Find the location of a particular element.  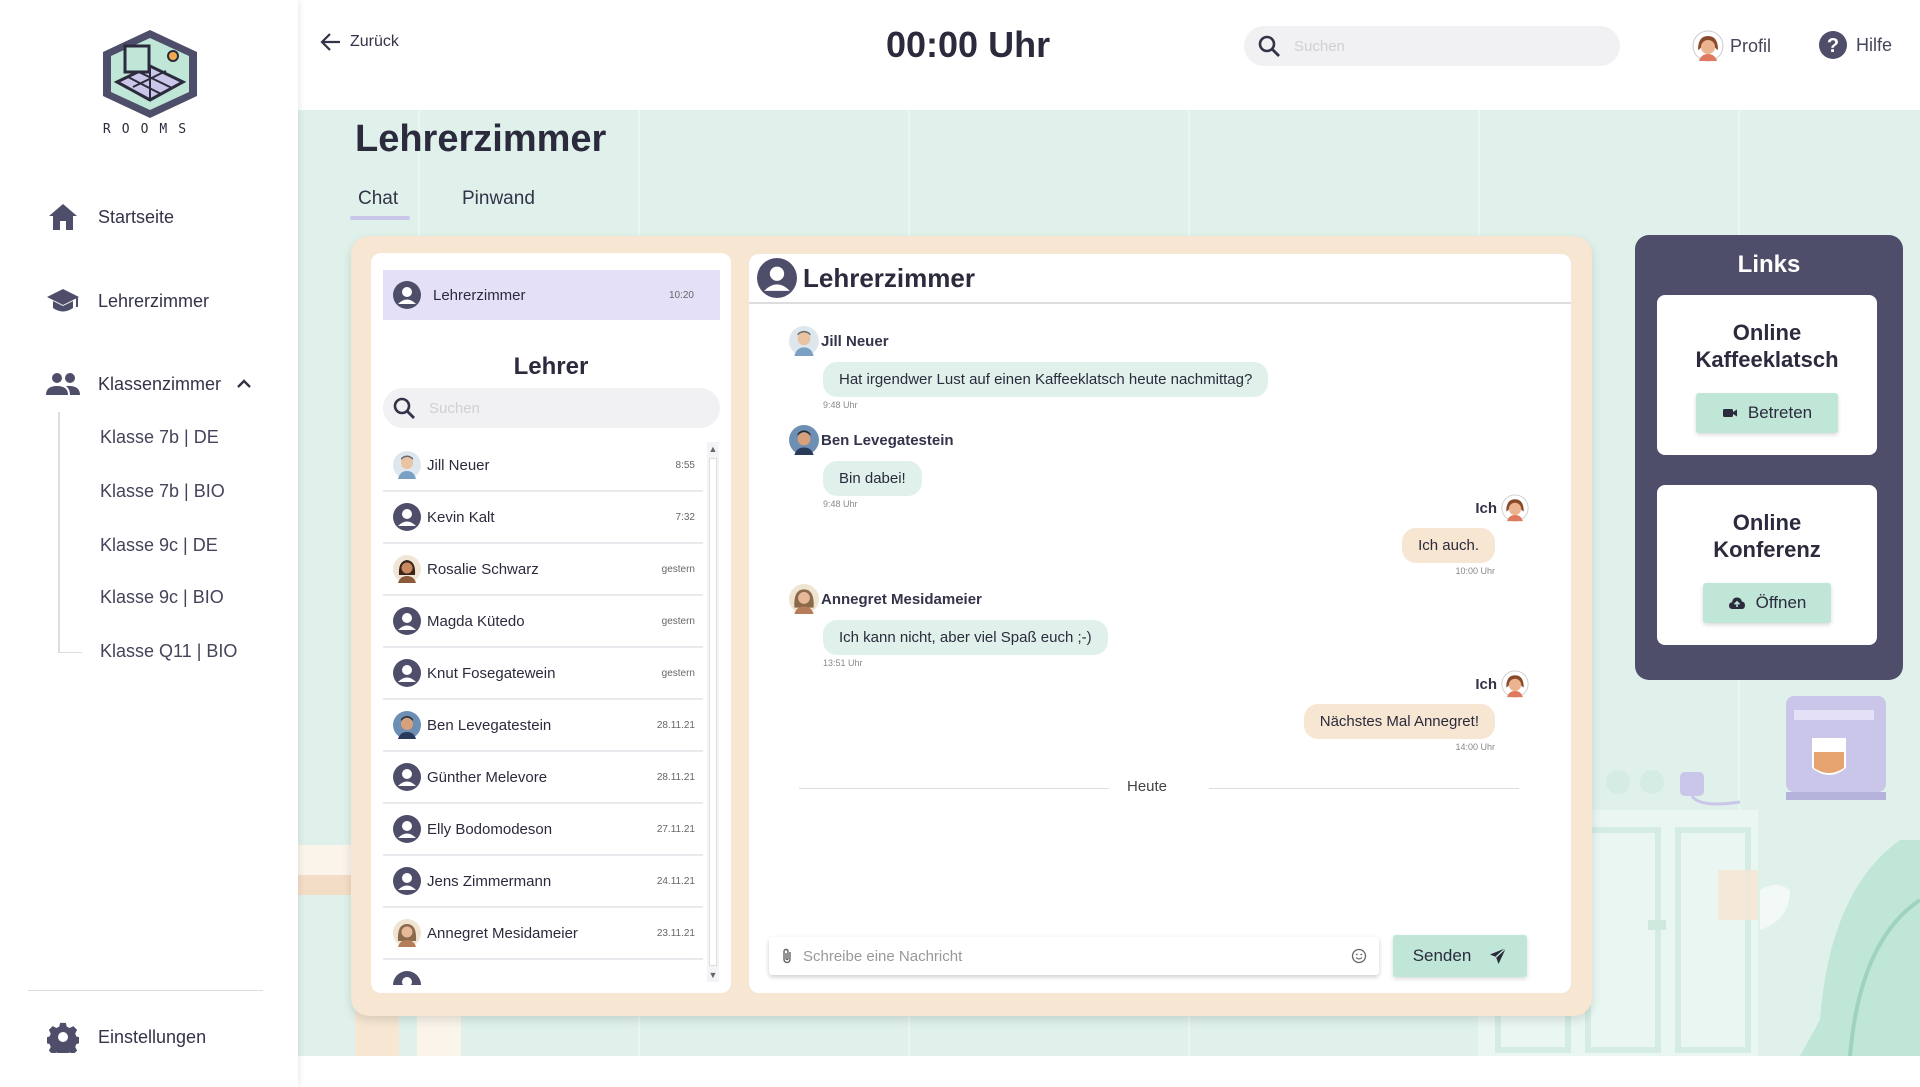

contact-name: Kevin Kalt is located at coordinates (461, 517).